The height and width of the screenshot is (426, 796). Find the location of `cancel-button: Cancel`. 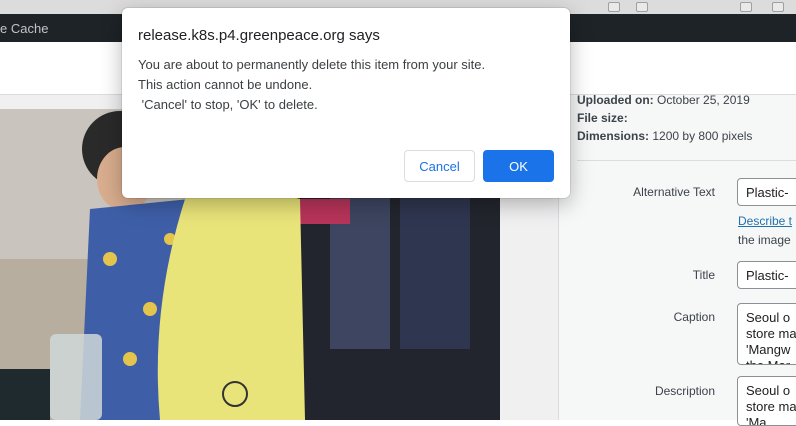

cancel-button: Cancel is located at coordinates (439, 166).